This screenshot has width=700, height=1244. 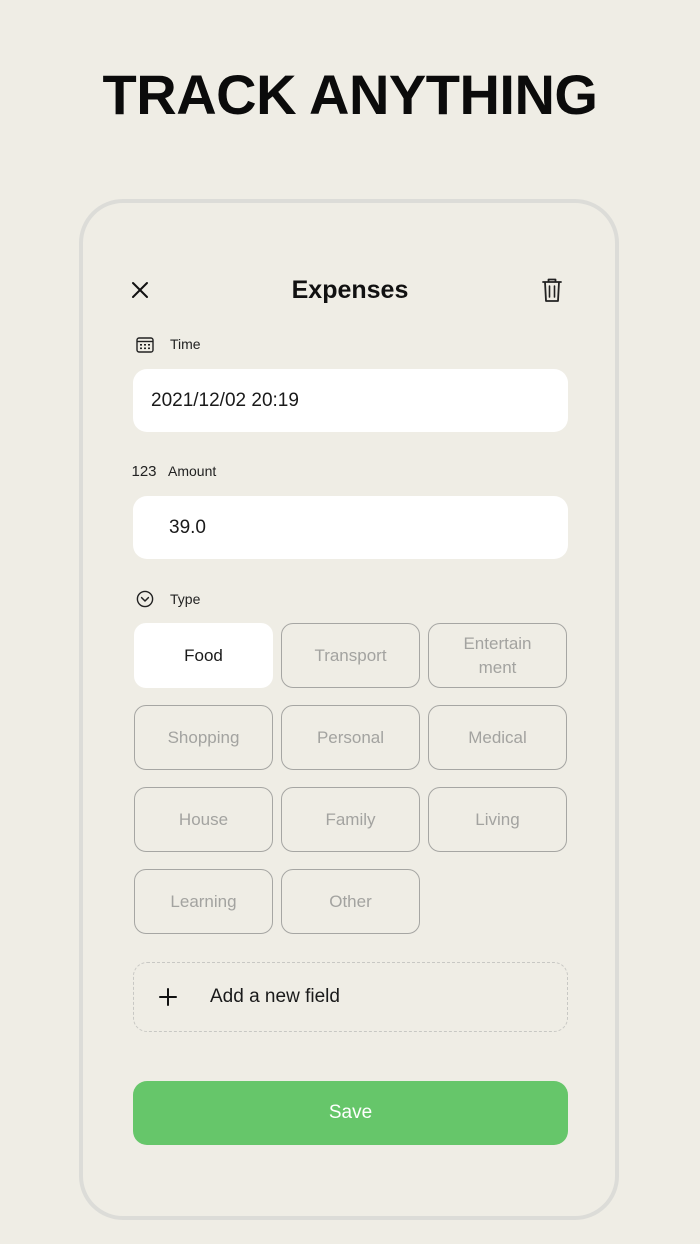 What do you see at coordinates (350, 819) in the screenshot?
I see `type-option-family: Family` at bounding box center [350, 819].